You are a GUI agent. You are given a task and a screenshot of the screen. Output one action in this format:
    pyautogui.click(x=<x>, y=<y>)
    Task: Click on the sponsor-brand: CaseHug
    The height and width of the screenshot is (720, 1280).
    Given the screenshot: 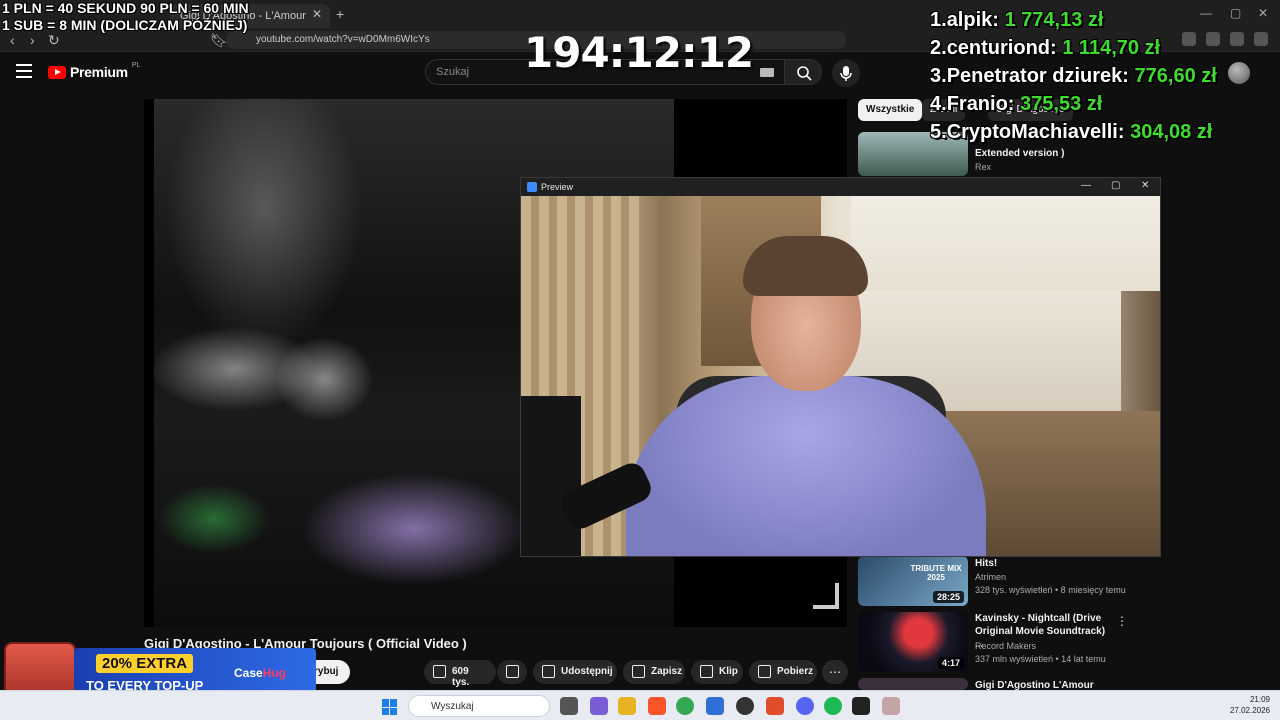 What is the action you would take?
    pyautogui.click(x=260, y=673)
    